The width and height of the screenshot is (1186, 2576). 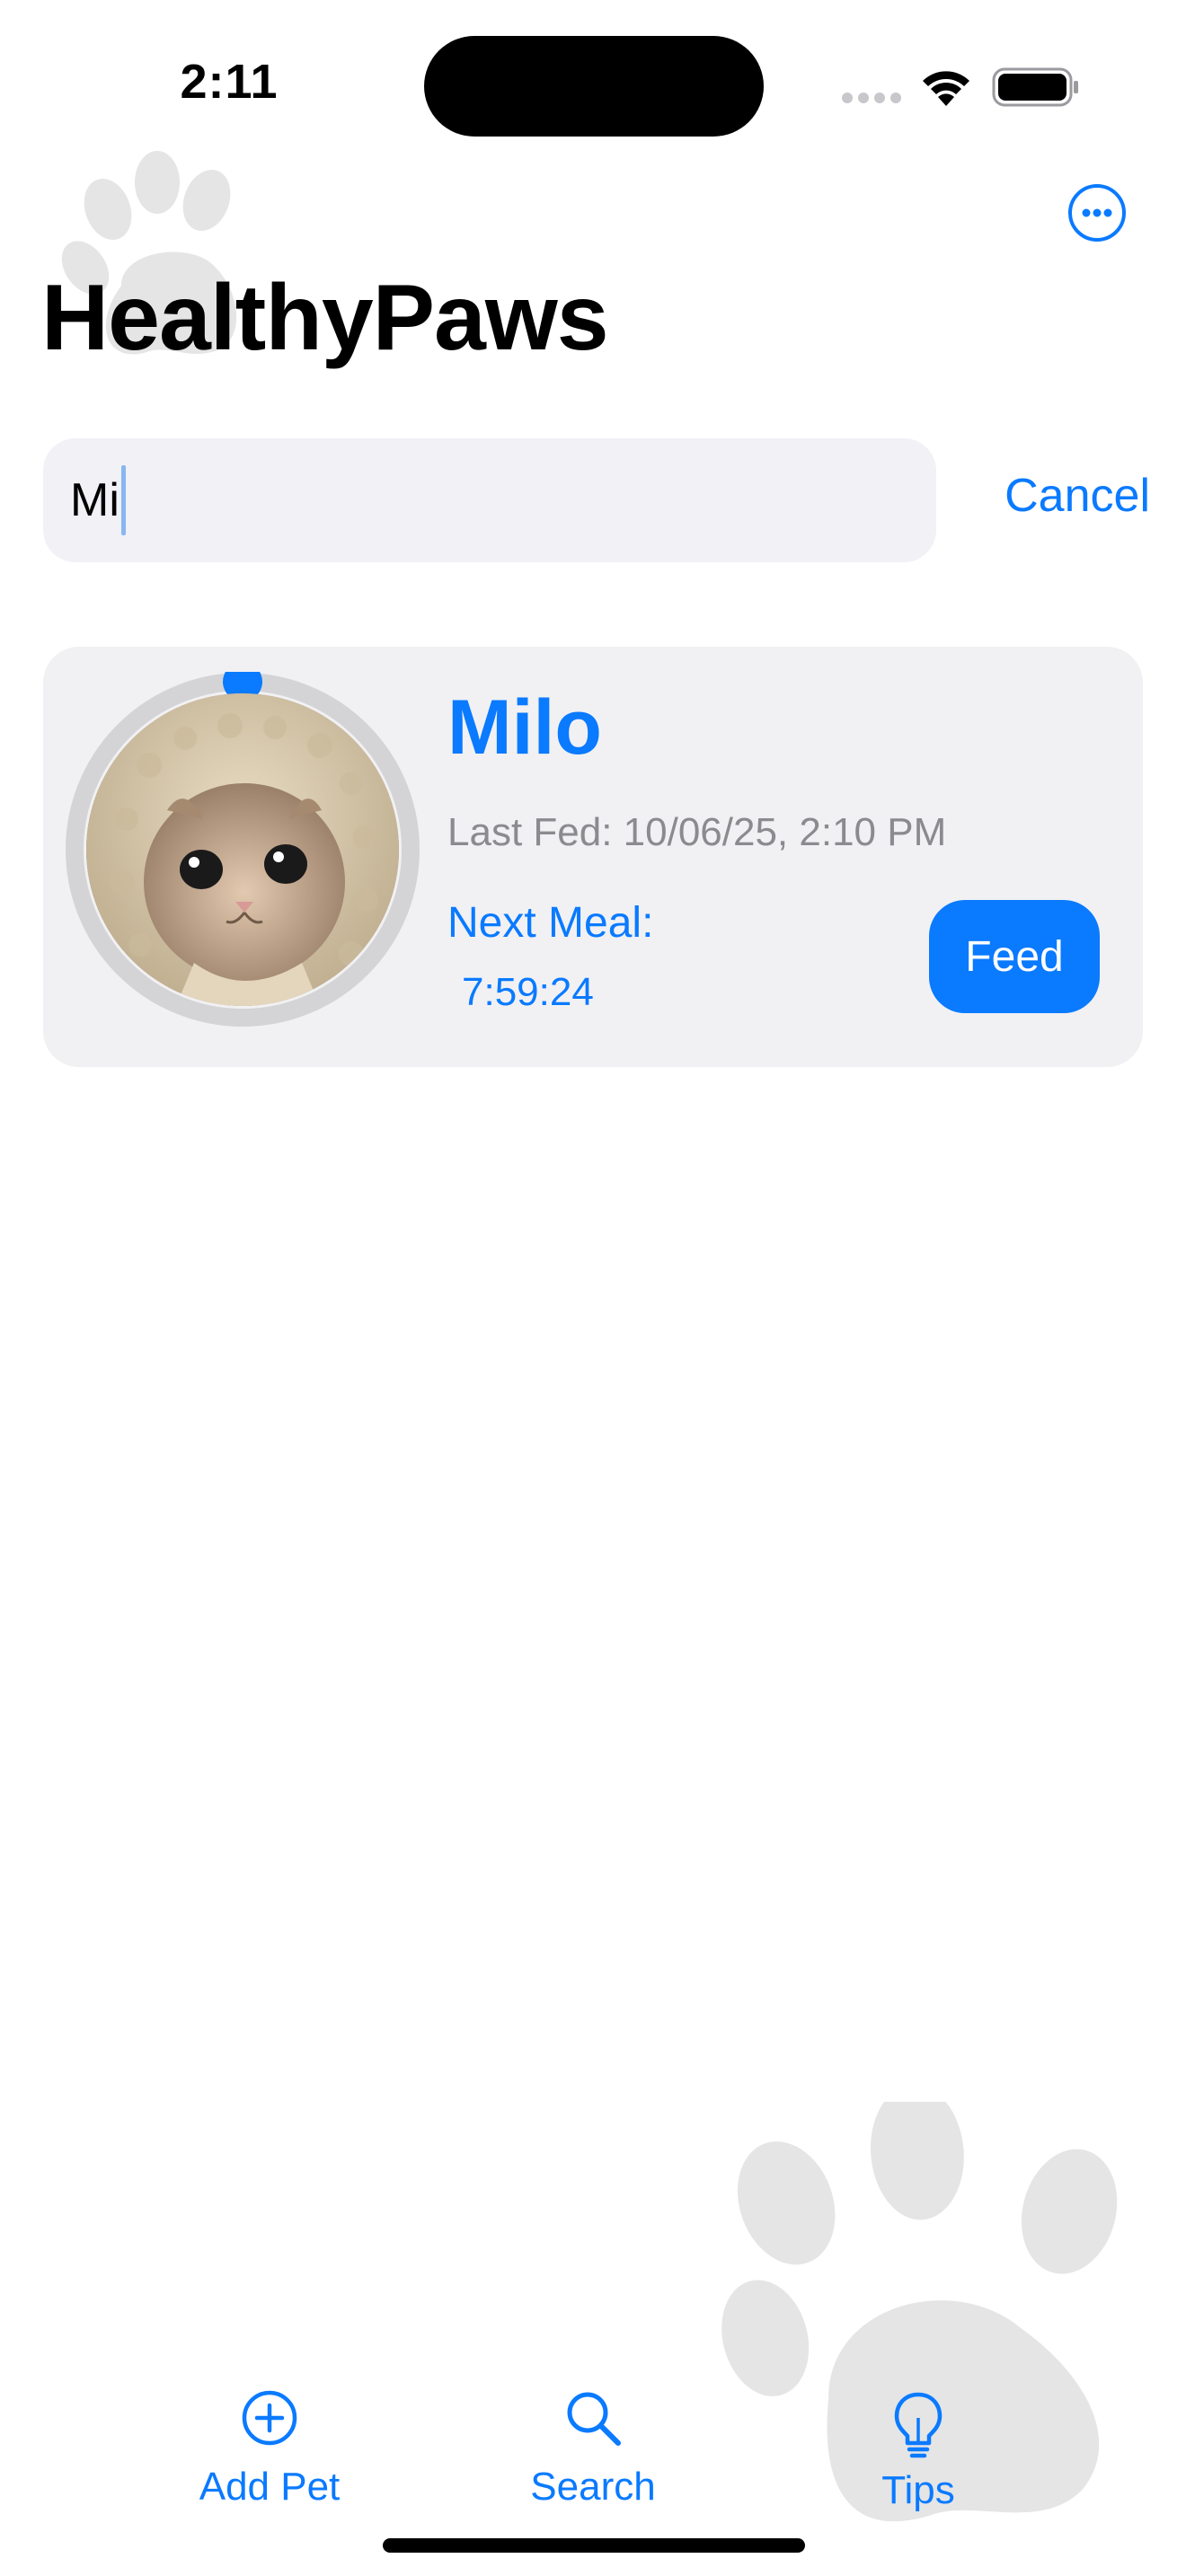 What do you see at coordinates (594, 2419) in the screenshot?
I see `magnifier-icon` at bounding box center [594, 2419].